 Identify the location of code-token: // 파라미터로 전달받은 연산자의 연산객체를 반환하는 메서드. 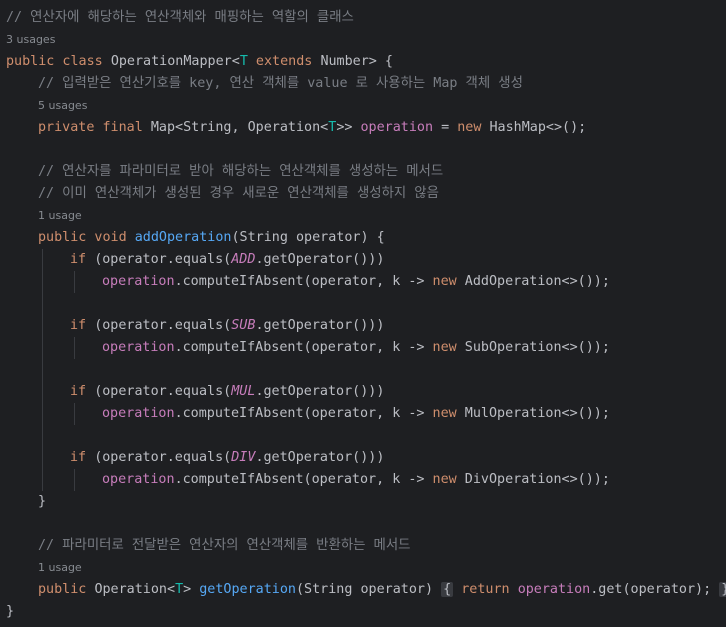
(224, 545).